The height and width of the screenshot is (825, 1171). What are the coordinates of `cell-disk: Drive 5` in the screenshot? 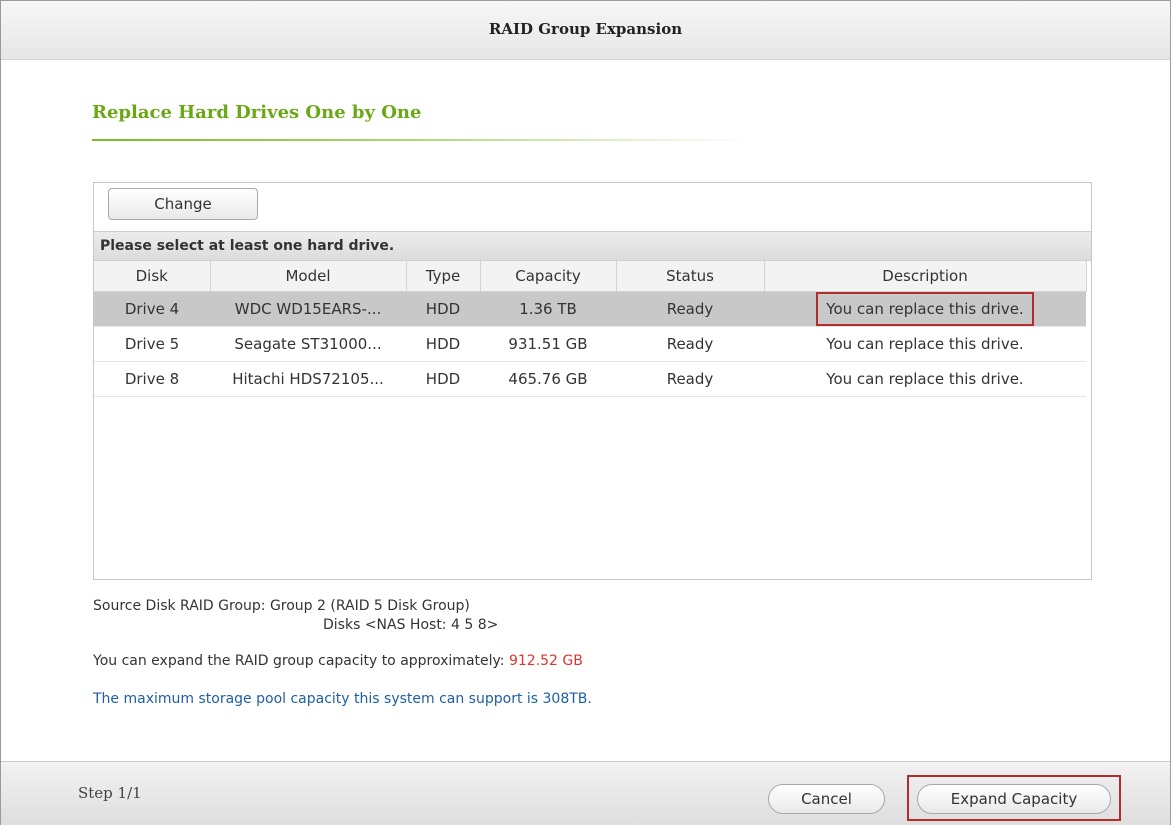 It's located at (152, 344).